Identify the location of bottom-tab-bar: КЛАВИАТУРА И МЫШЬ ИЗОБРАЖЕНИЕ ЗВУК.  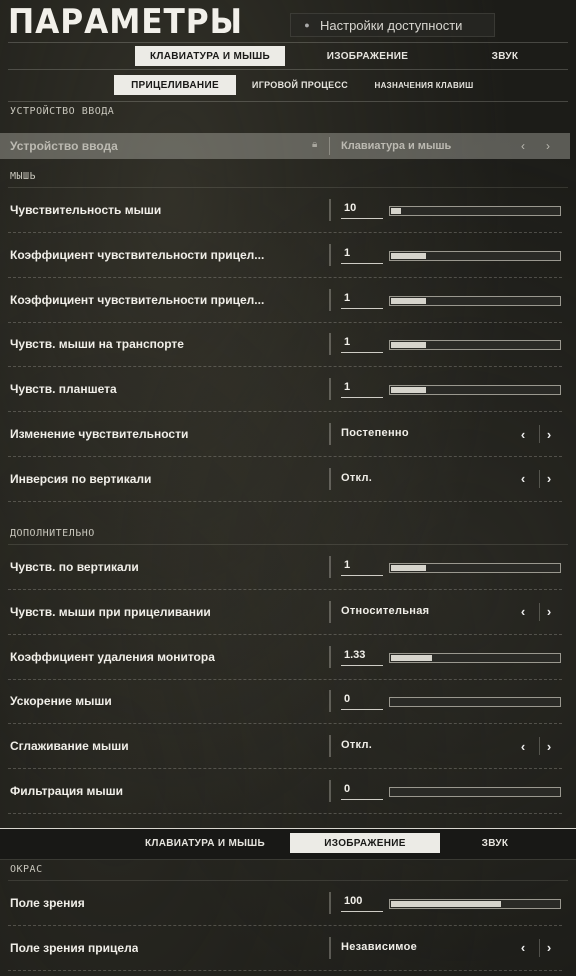
(288, 844).